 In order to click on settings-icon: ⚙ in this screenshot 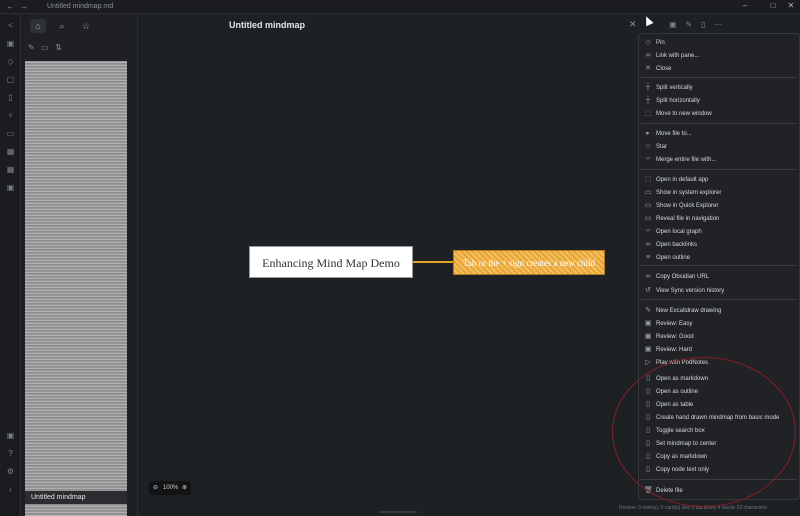, I will do `click(10, 471)`.